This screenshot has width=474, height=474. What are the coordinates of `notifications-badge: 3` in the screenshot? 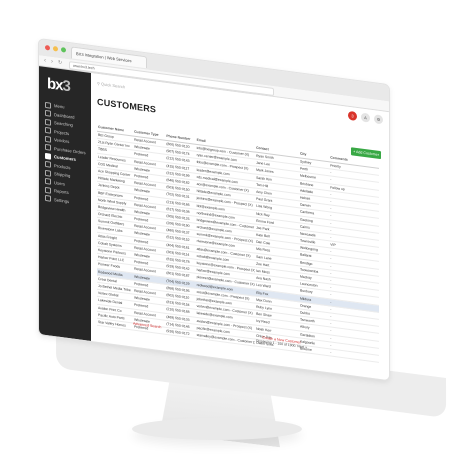 It's located at (352, 115).